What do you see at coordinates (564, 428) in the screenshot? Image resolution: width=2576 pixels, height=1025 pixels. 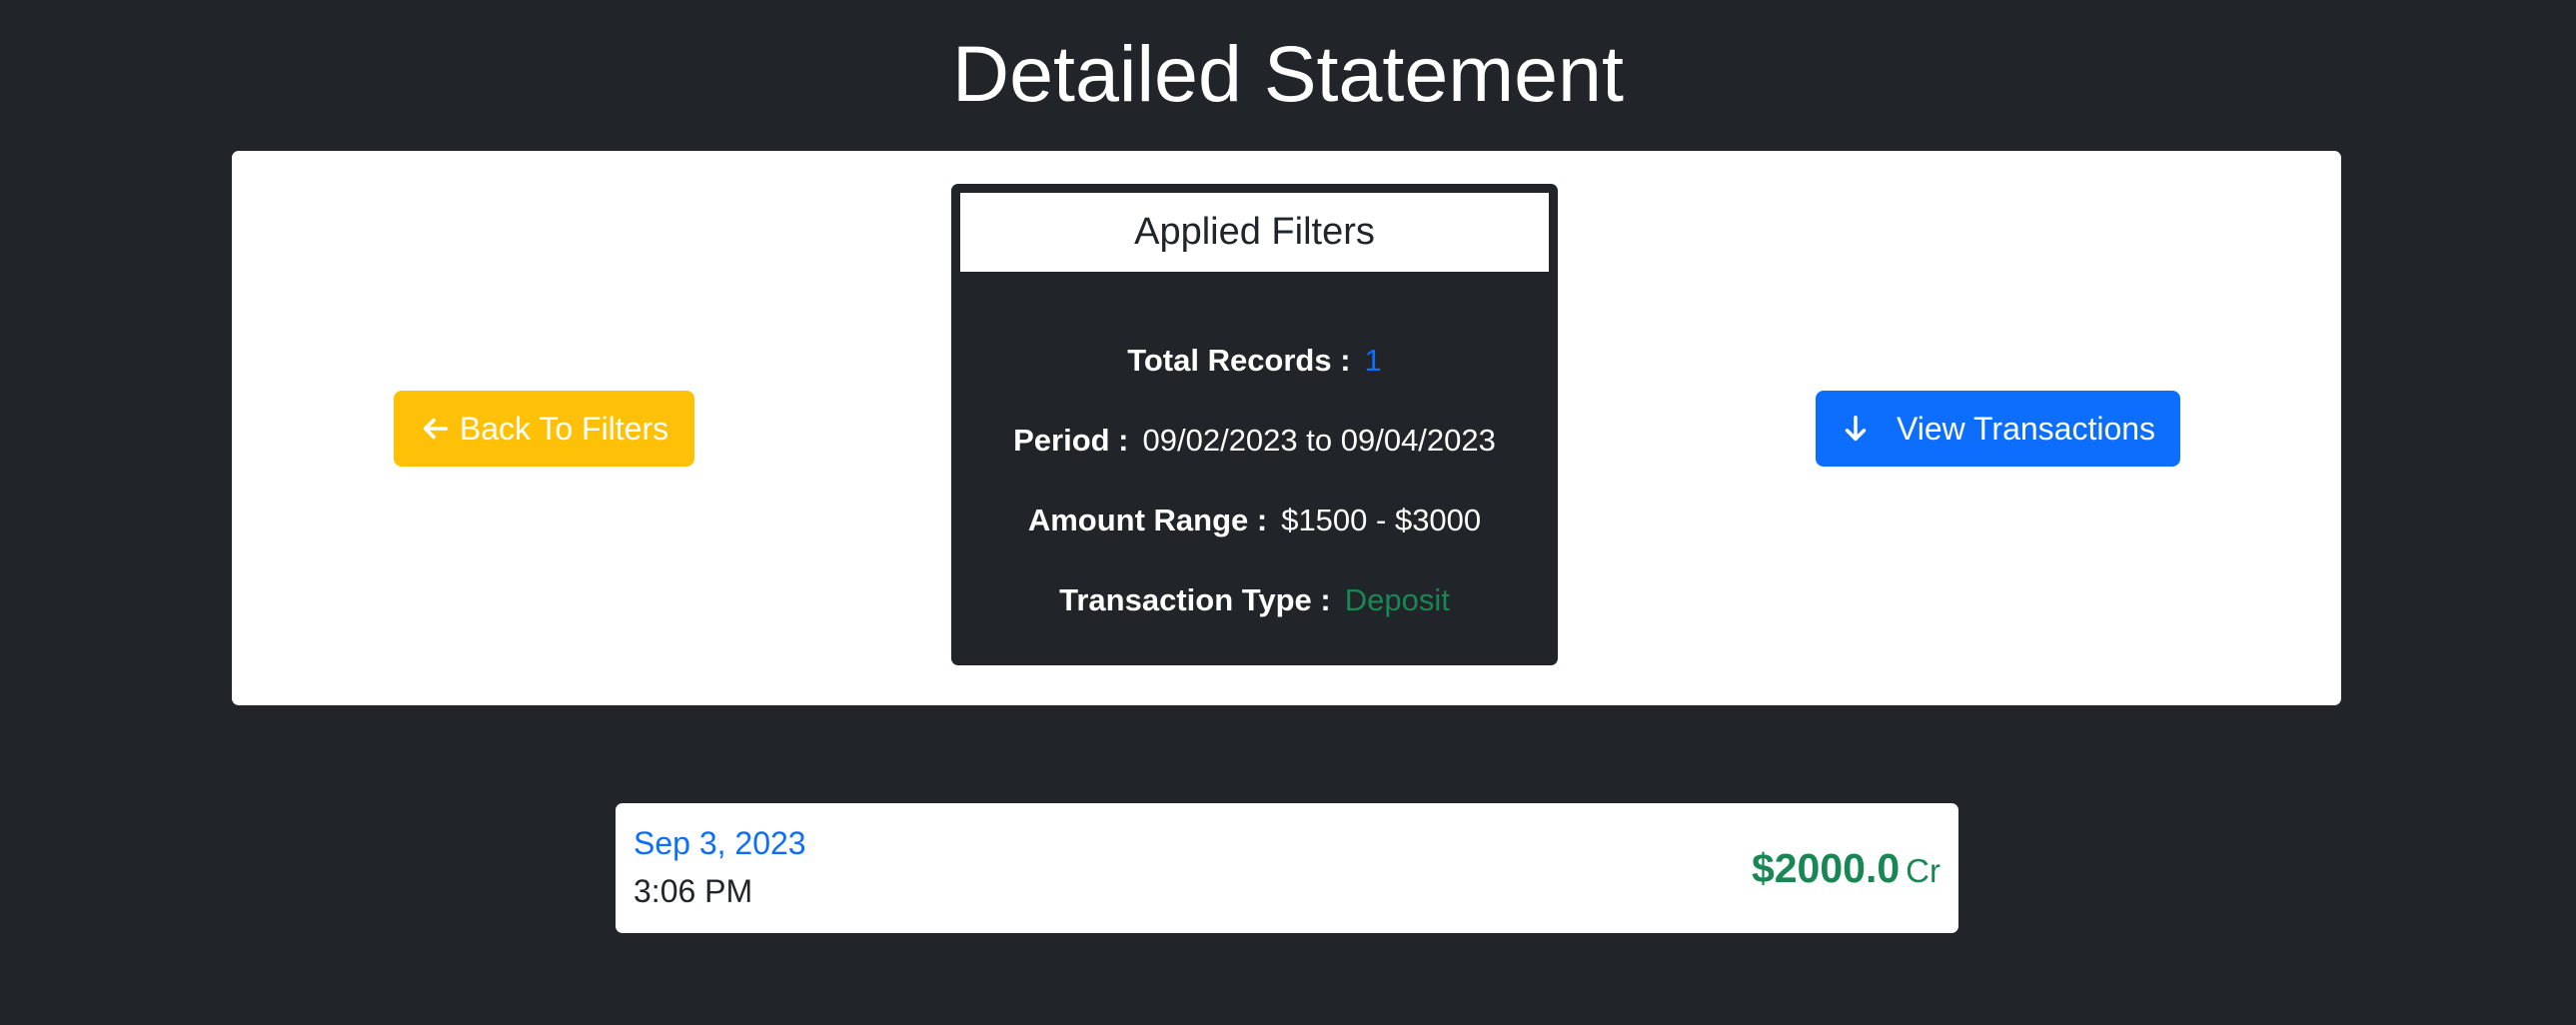 I see `back-to-filters-label: Back To Filters` at bounding box center [564, 428].